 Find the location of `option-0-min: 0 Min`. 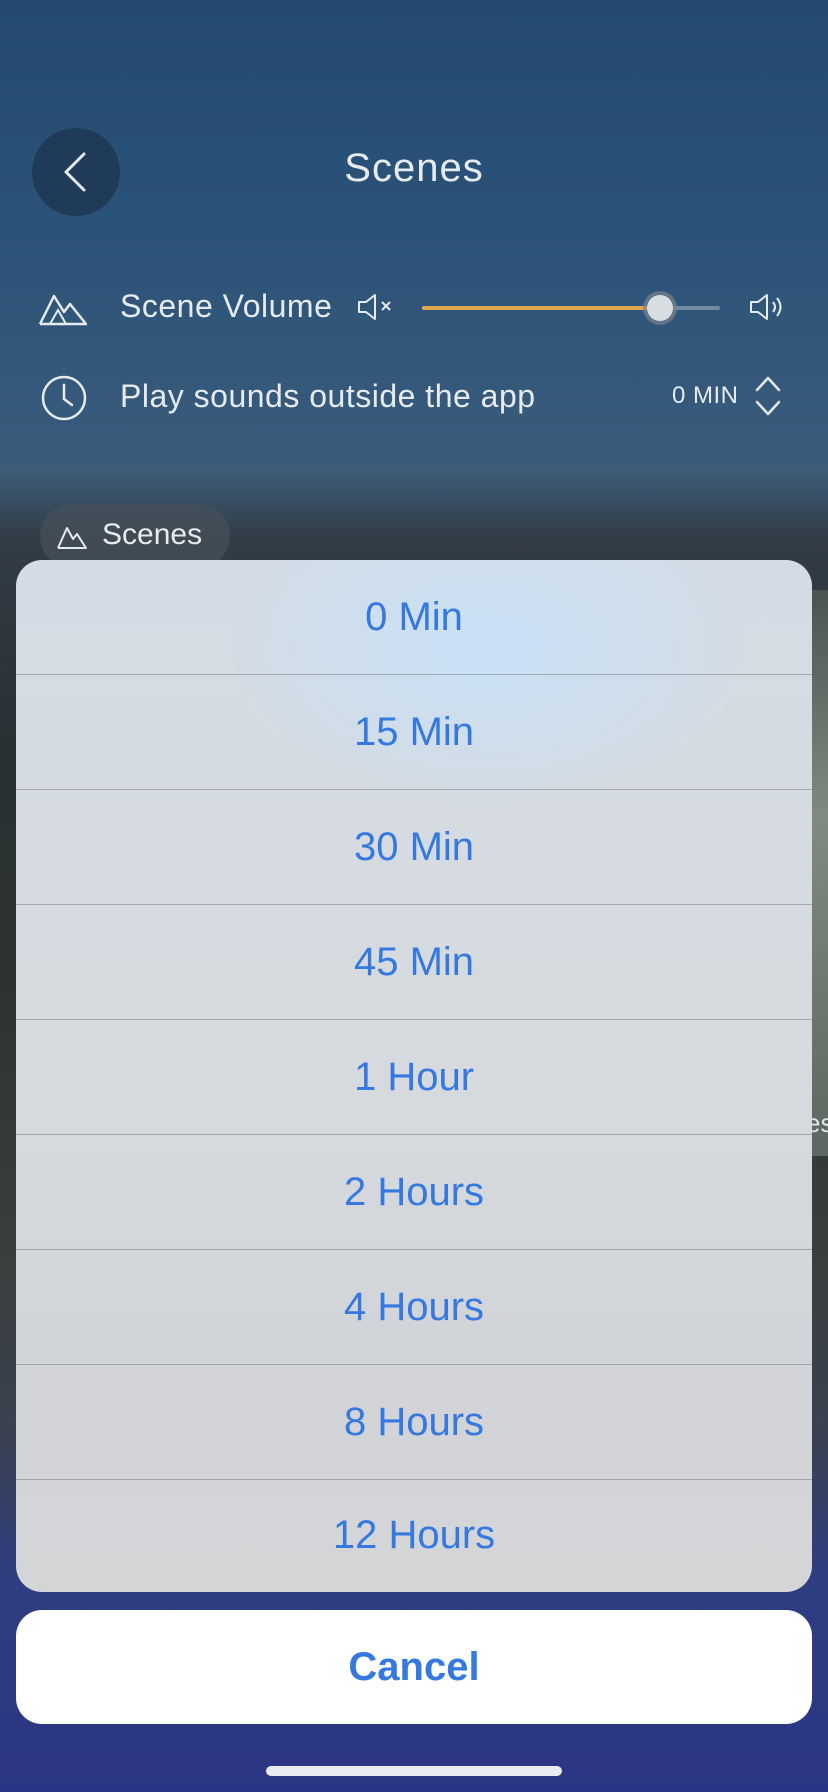

option-0-min: 0 Min is located at coordinates (414, 617).